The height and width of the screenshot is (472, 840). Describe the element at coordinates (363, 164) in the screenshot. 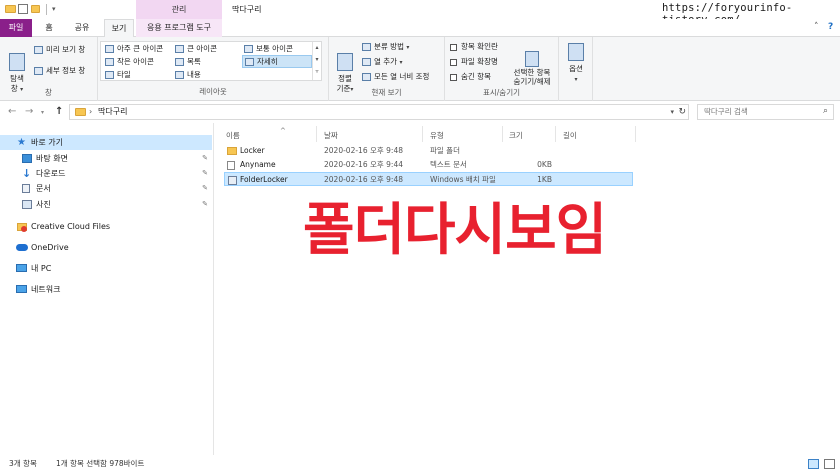

I see `file-date: 2020-02-16 오후 9:44` at that location.